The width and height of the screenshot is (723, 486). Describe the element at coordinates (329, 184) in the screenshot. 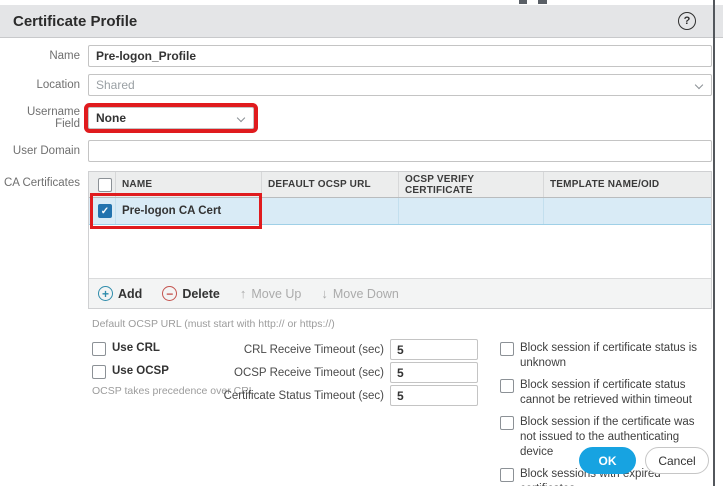

I see `column-header-default-ocsp-url: DEFAULT OCSP URL` at that location.